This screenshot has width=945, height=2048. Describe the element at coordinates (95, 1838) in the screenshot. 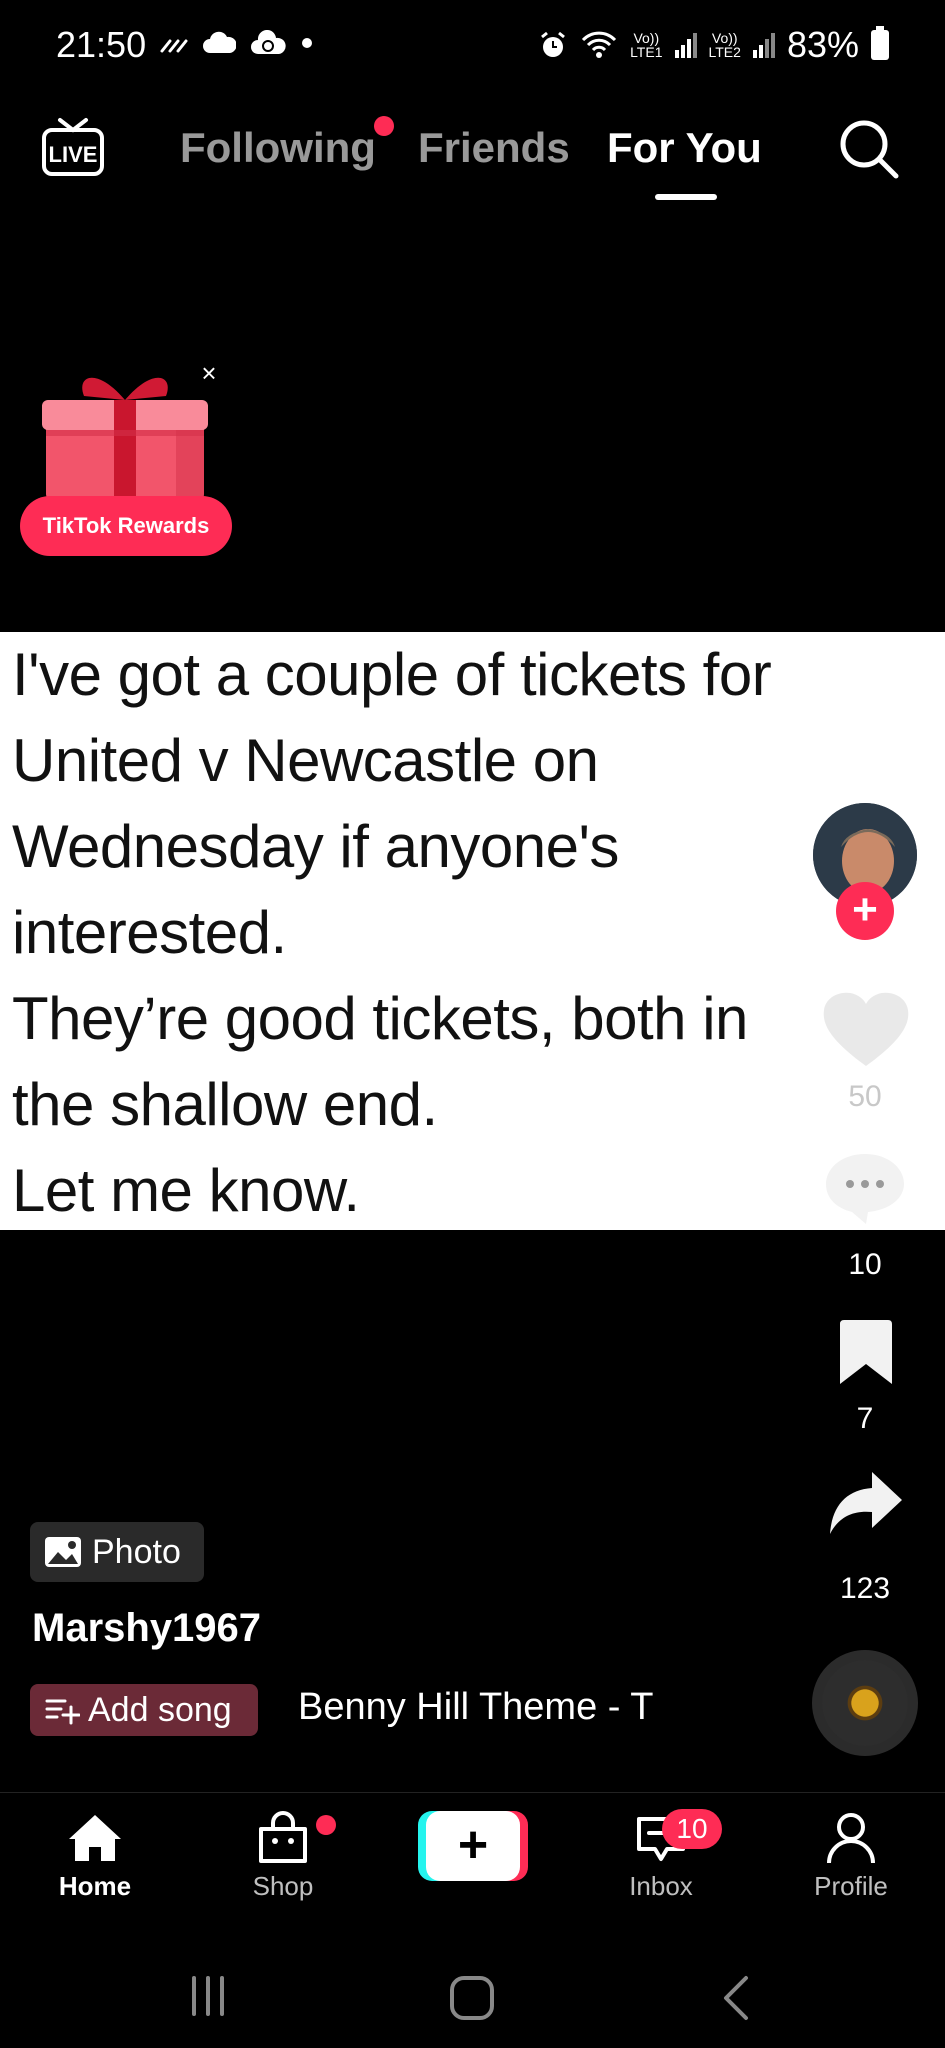

I see `home-icon` at that location.